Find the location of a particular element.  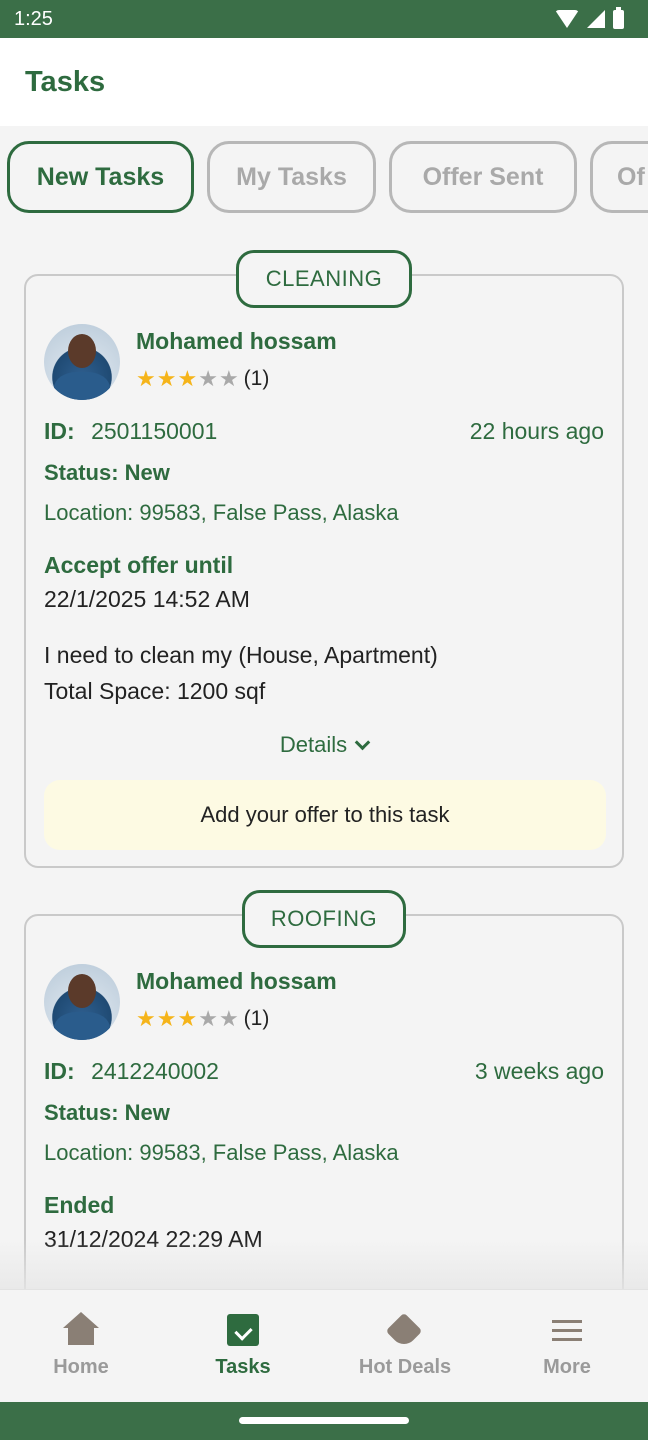

task-description: I need to clean my (House, Apartment) is located at coordinates (241, 655).